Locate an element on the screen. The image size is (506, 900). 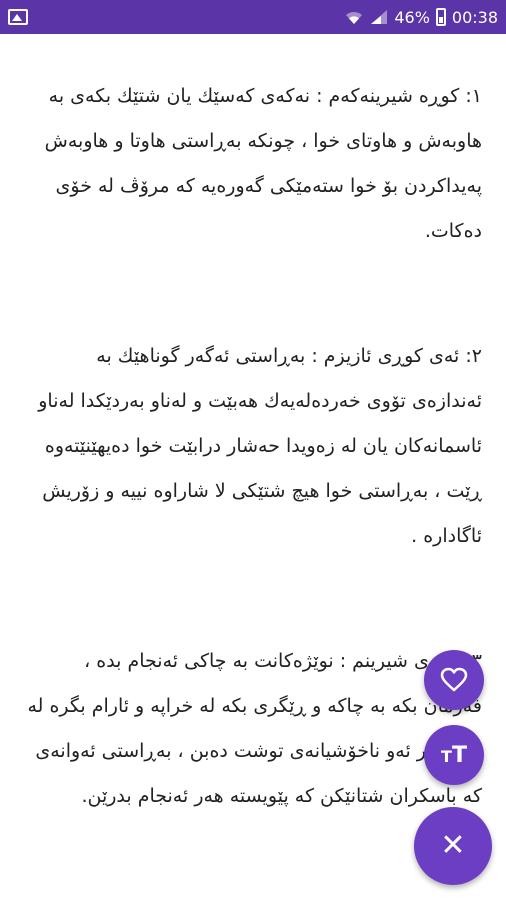
heart-icon is located at coordinates (454, 679).